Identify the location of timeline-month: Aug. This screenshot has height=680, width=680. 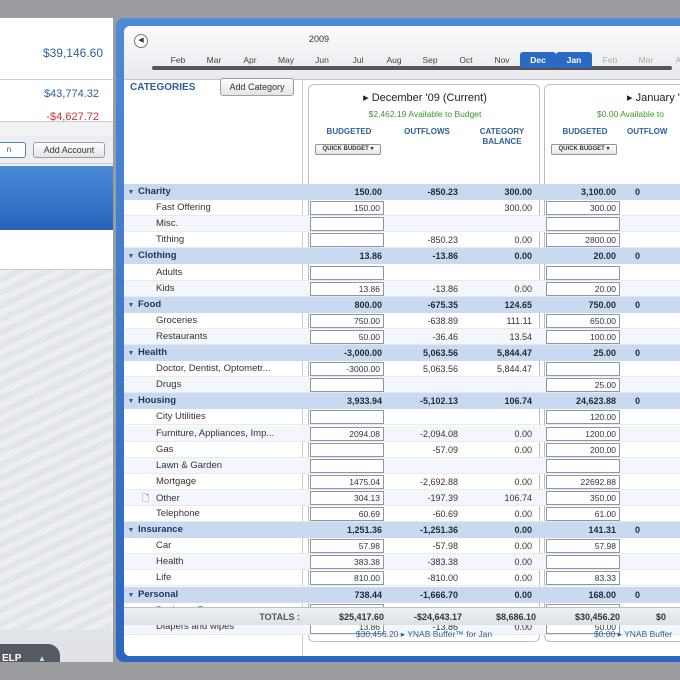
(394, 60).